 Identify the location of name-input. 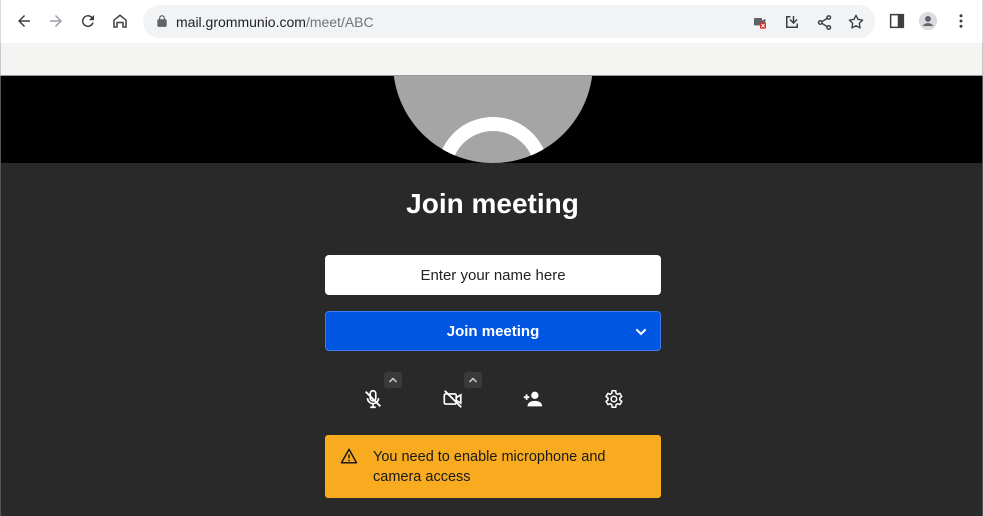
(493, 275).